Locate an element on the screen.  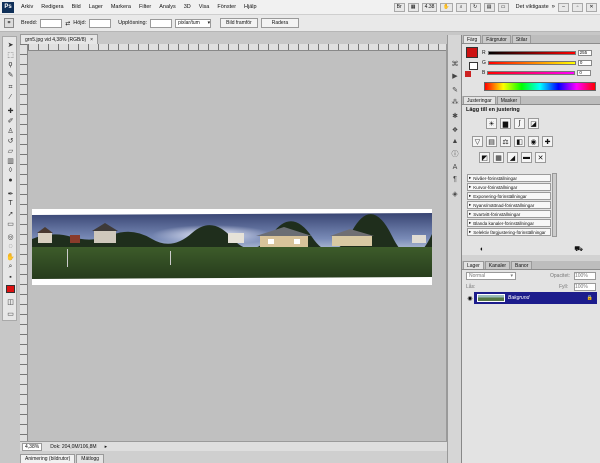
document-tab: grn5.jpg vid 4,38% (RGB/8) × is located at coordinates (59, 39).